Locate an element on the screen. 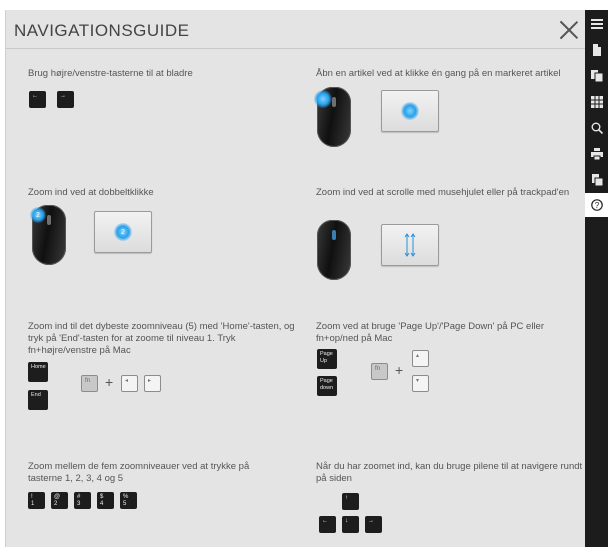 The height and width of the screenshot is (547, 608). right-arrow-nav-key: → is located at coordinates (373, 524).